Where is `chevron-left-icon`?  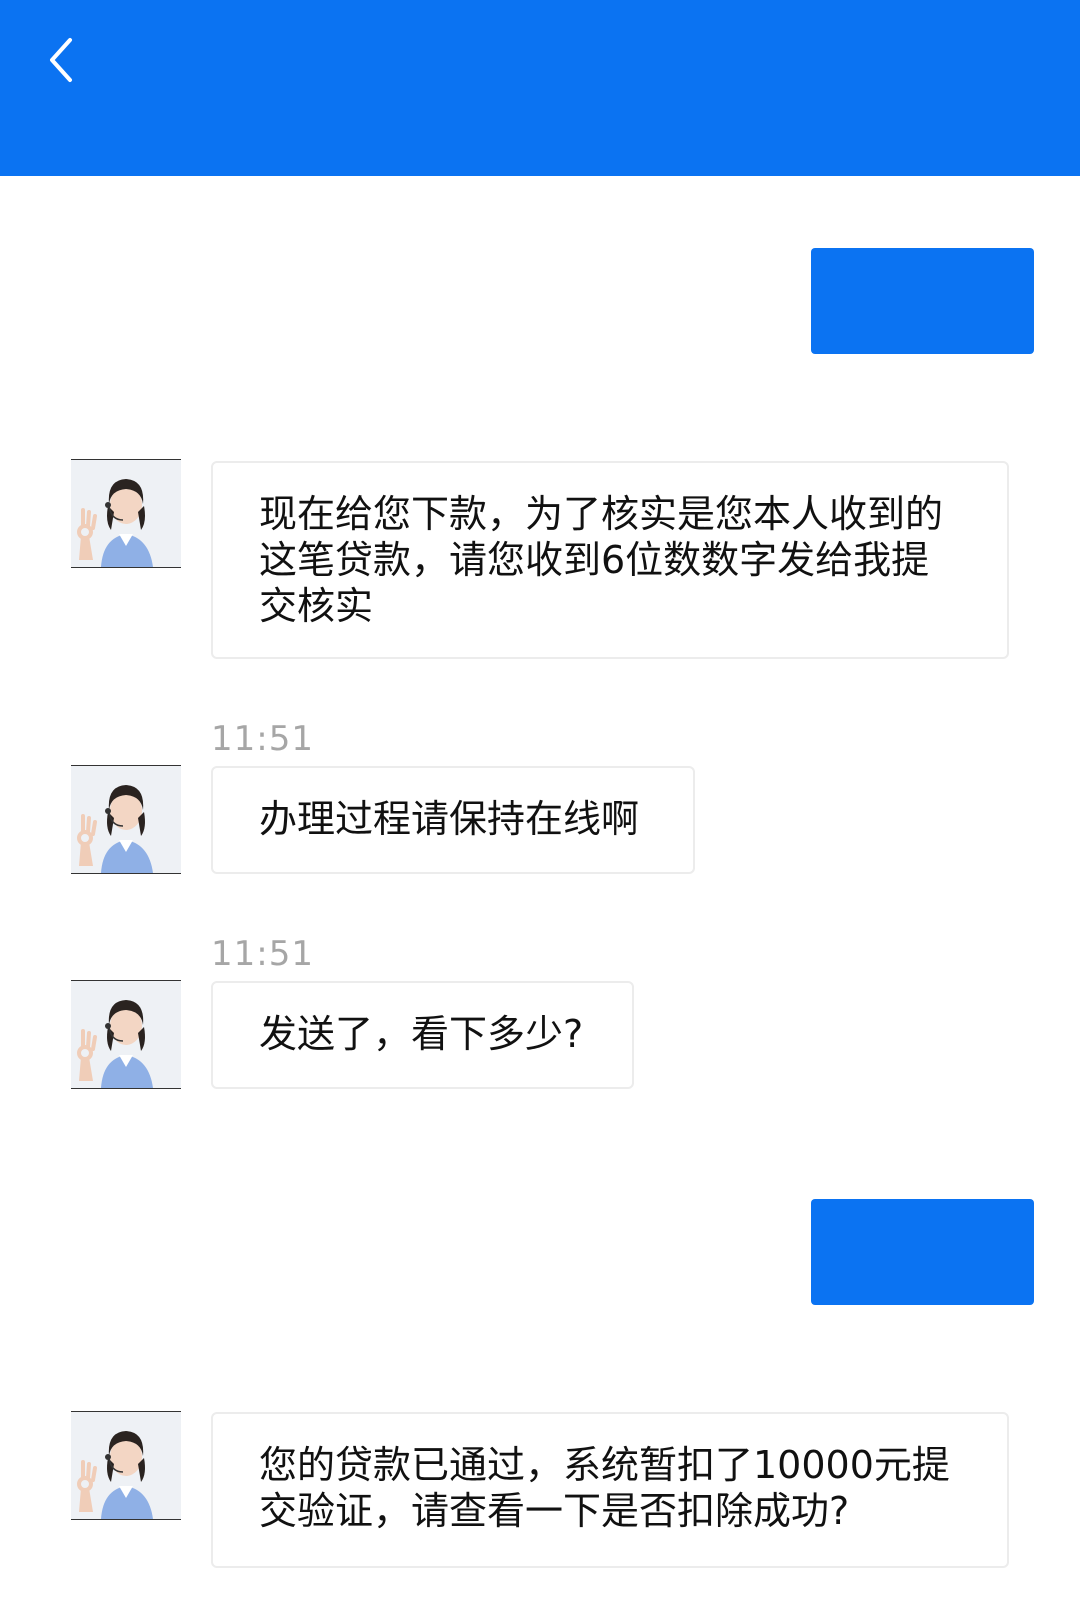
chevron-left-icon is located at coordinates (61, 60).